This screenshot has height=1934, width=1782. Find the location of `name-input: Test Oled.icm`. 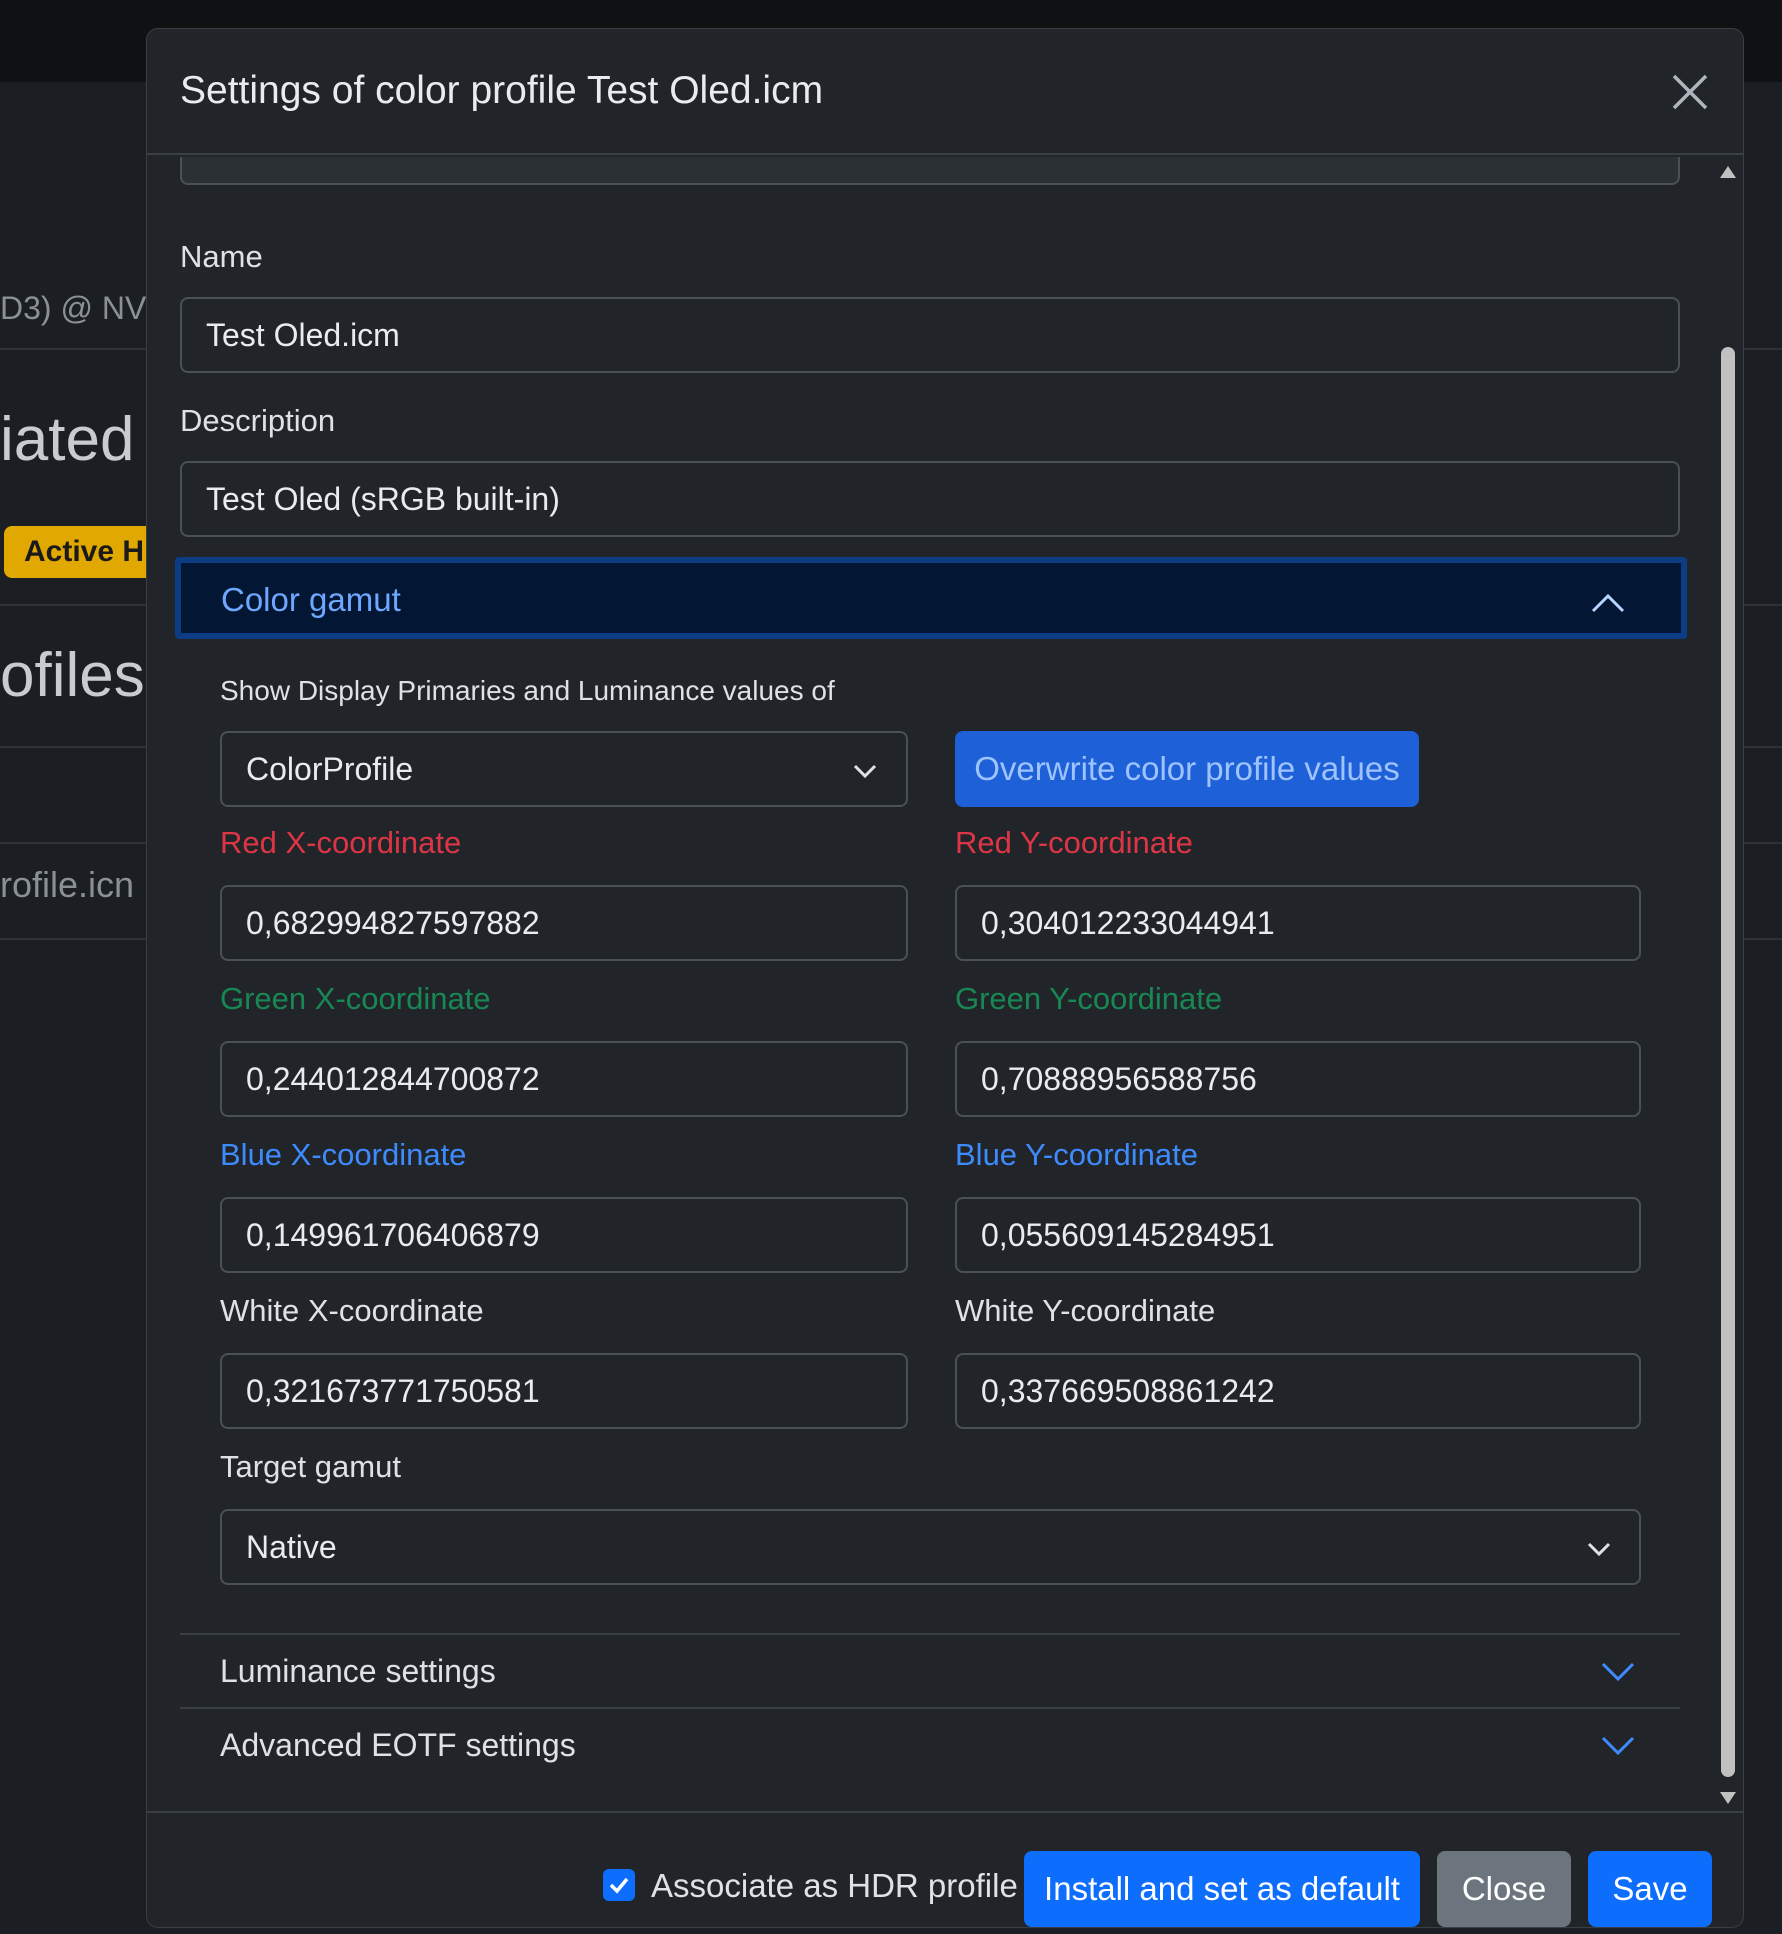

name-input: Test Oled.icm is located at coordinates (930, 335).